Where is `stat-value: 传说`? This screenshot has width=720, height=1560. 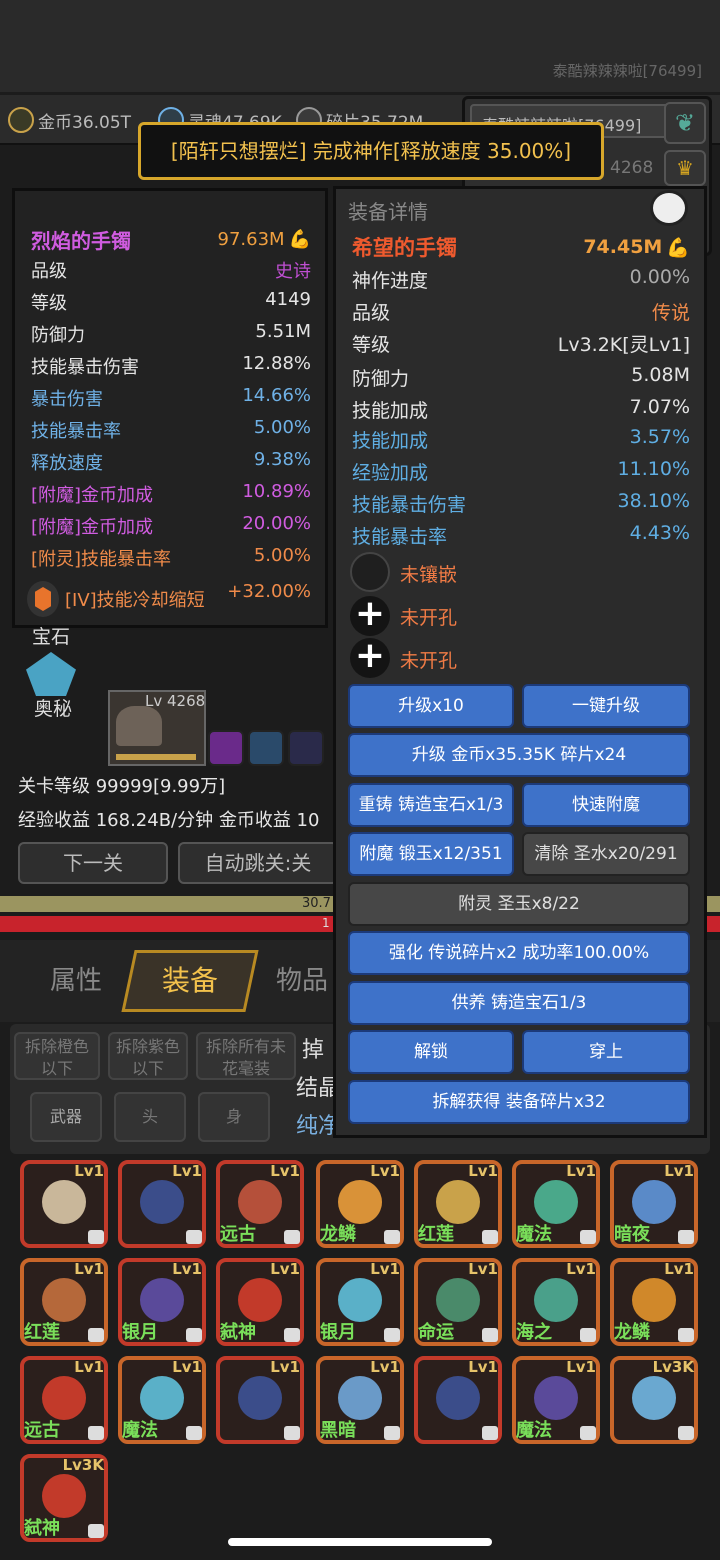 stat-value: 传说 is located at coordinates (670, 313).